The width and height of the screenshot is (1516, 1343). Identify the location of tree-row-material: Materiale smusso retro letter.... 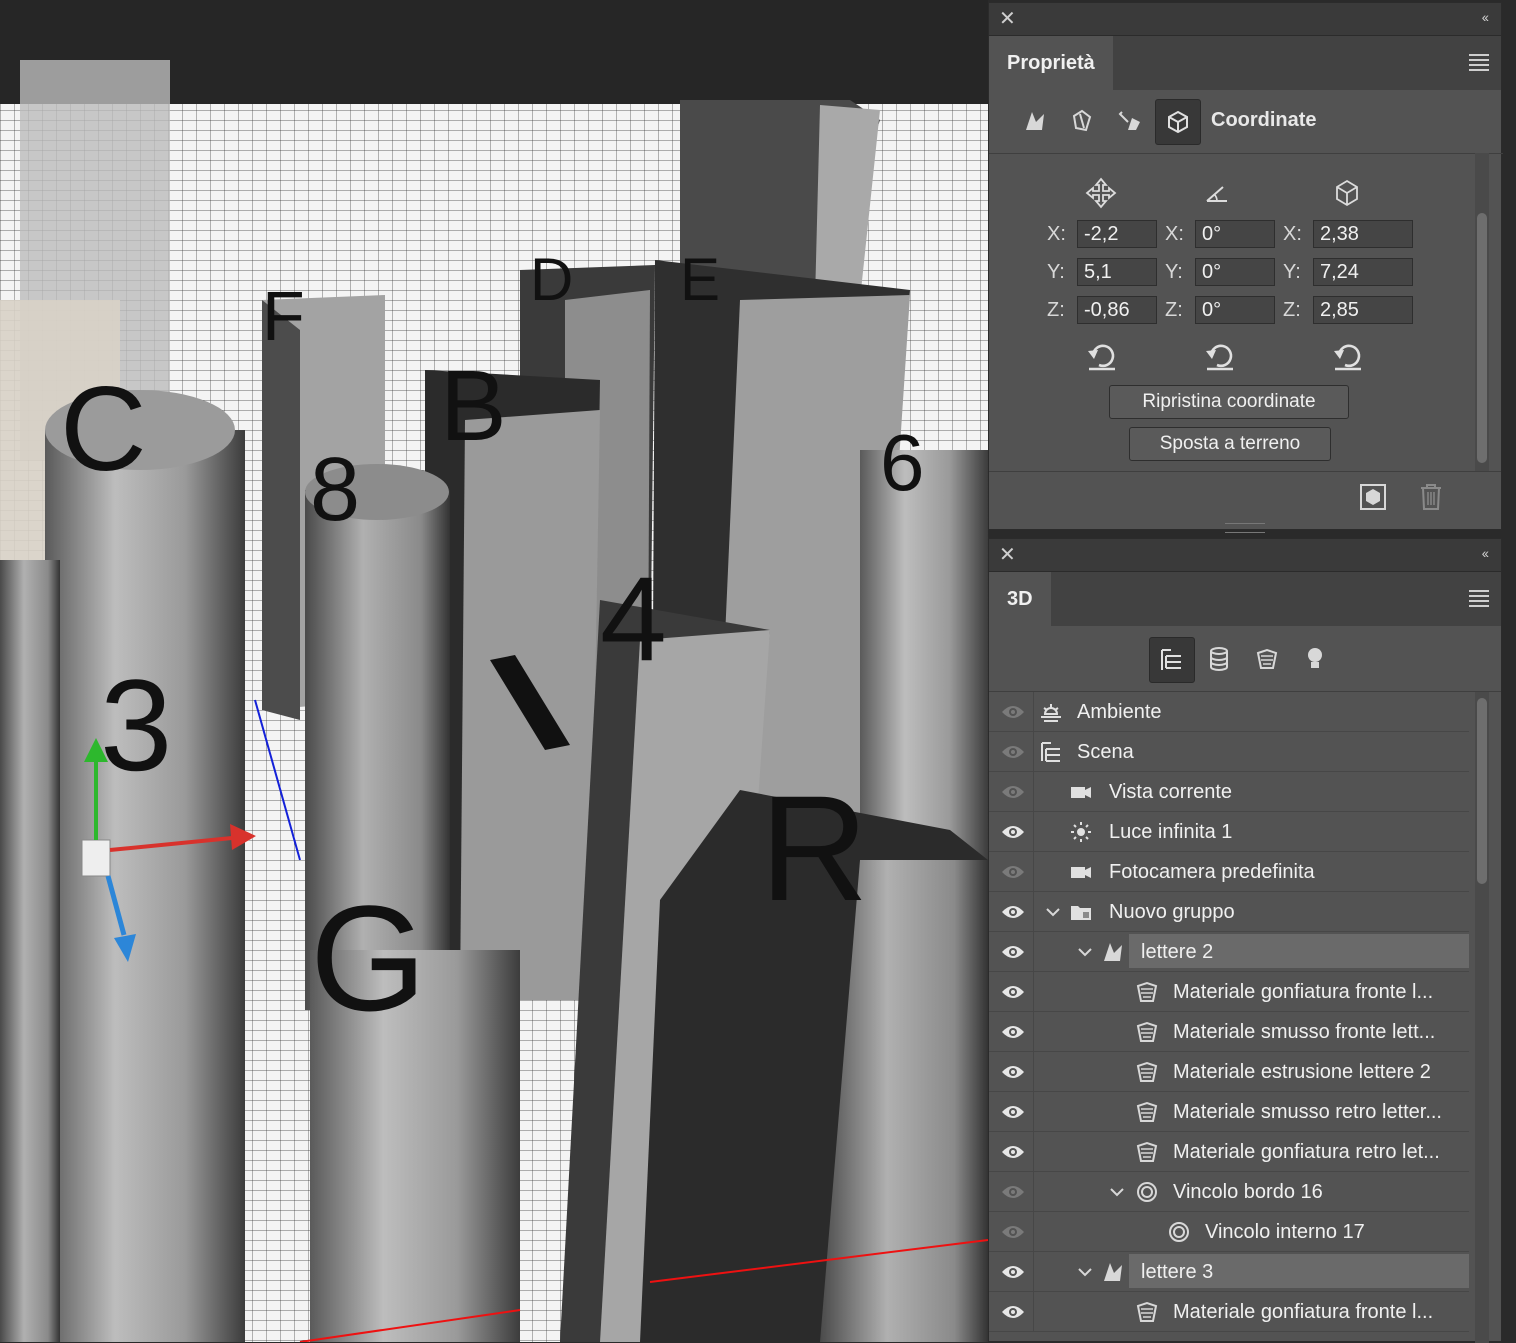
(1229, 1112).